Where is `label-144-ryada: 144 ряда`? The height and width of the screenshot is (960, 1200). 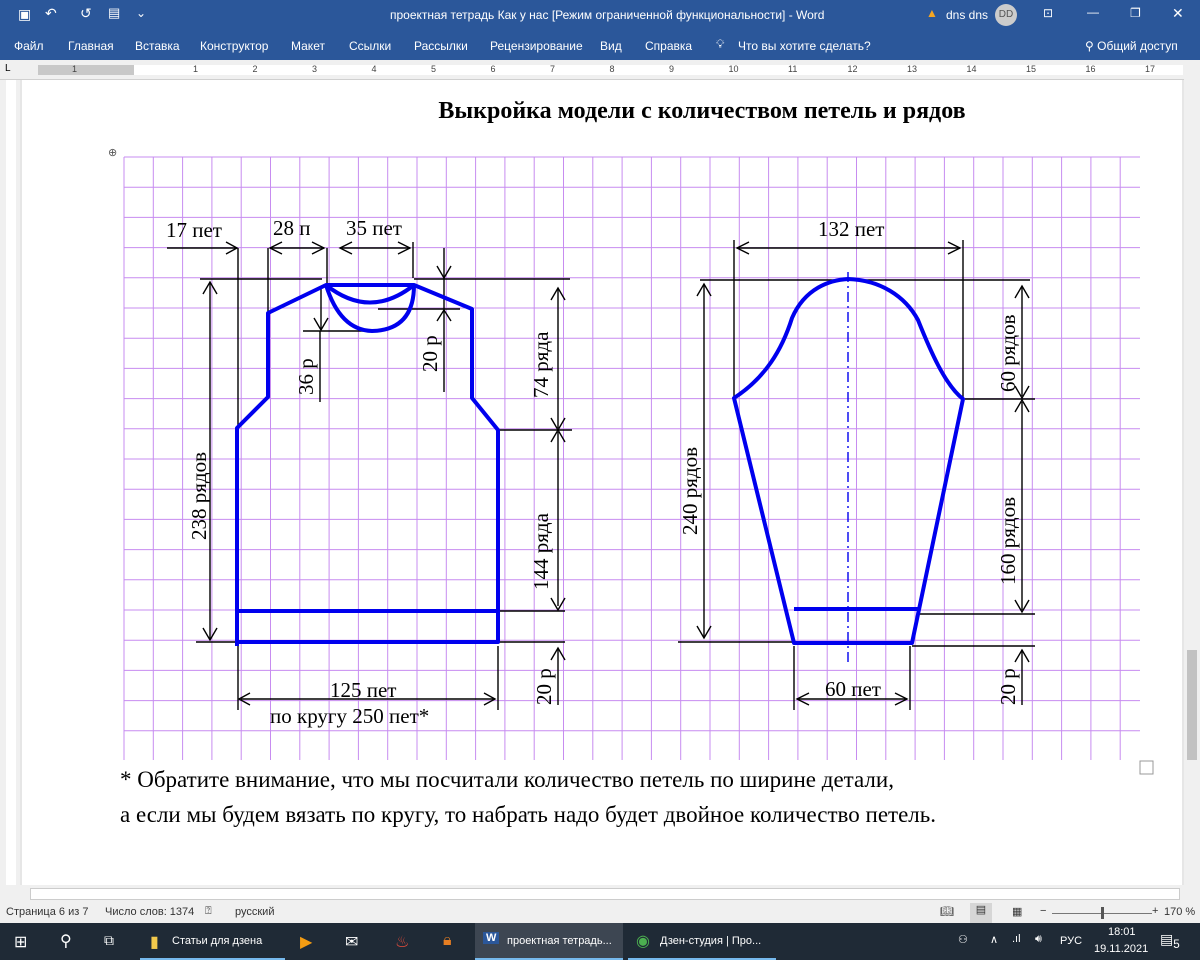
label-144-ryada: 144 ряда is located at coordinates (541, 551).